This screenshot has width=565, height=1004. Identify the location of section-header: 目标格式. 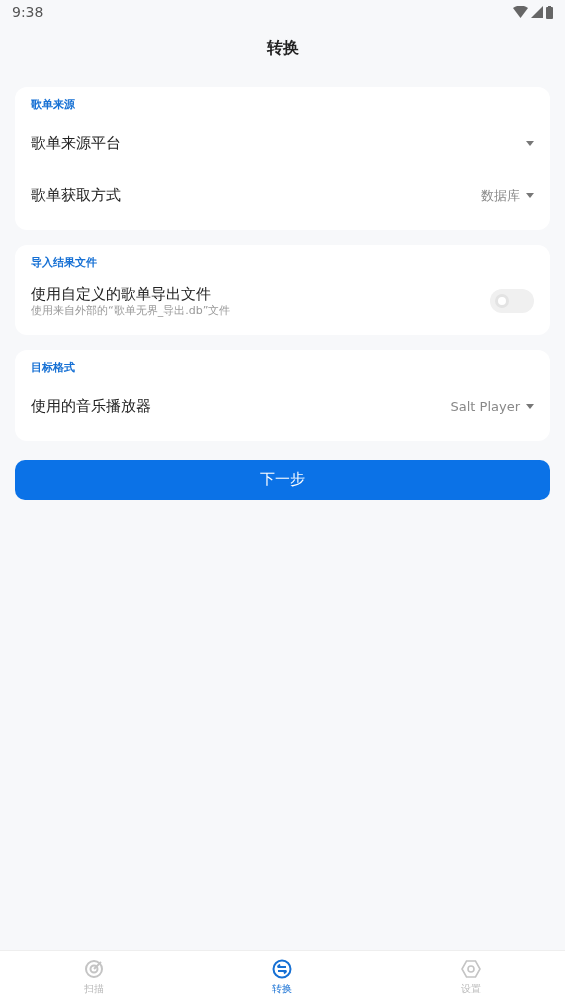
(53, 368).